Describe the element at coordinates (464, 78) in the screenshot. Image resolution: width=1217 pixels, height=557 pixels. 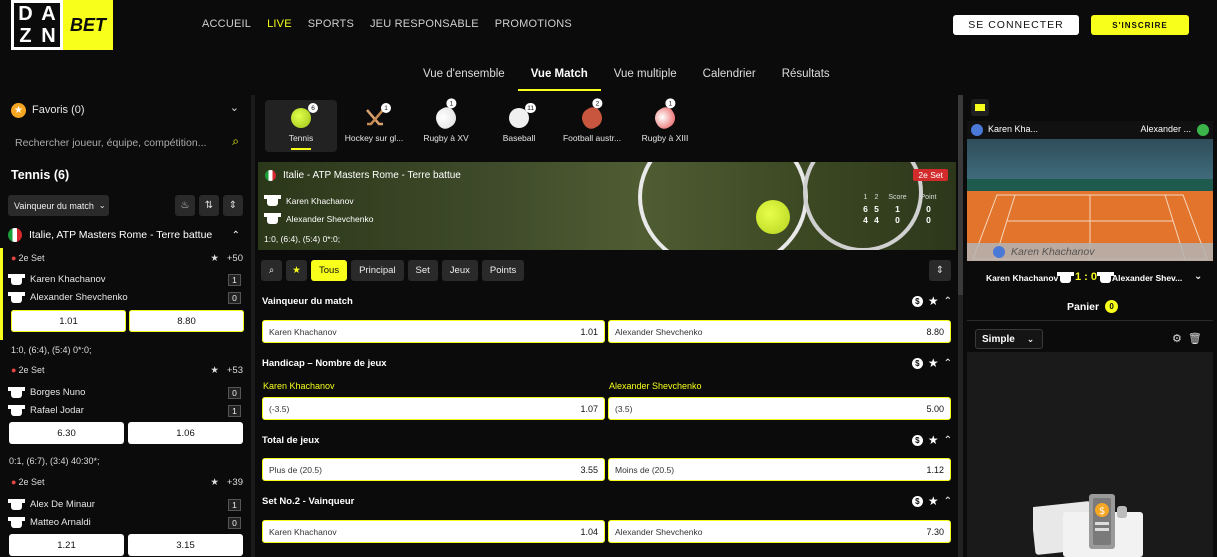
I see `tab-vue-ensemble: Vue d'ensemble` at that location.